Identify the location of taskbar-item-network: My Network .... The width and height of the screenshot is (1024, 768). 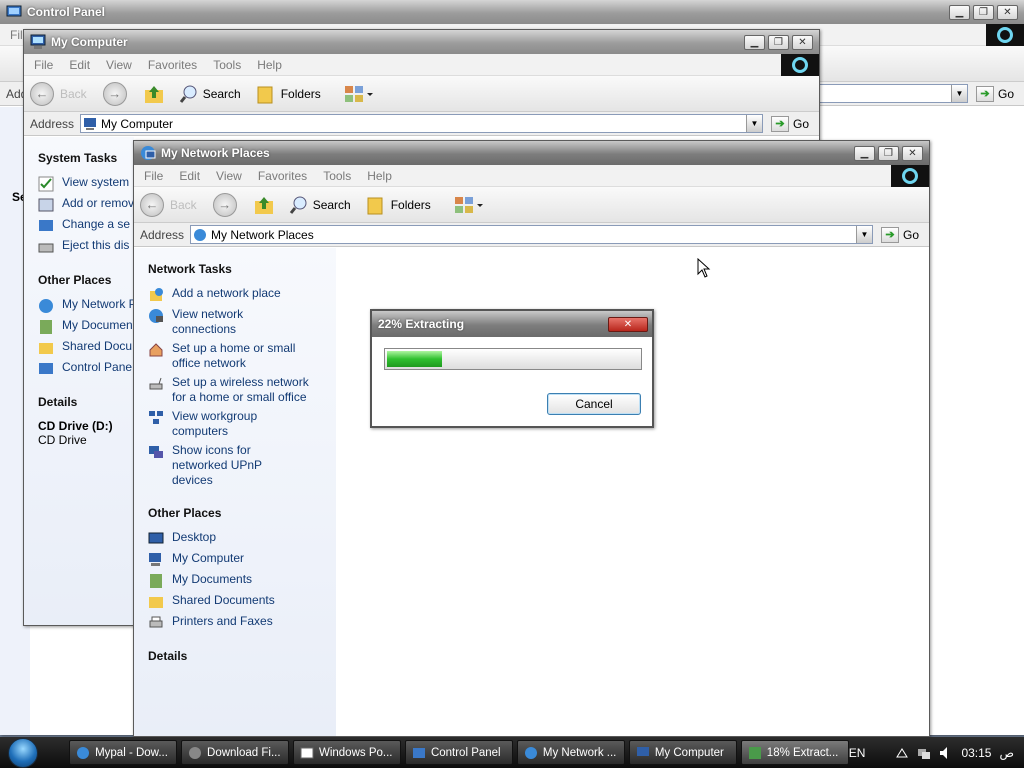
(570, 752).